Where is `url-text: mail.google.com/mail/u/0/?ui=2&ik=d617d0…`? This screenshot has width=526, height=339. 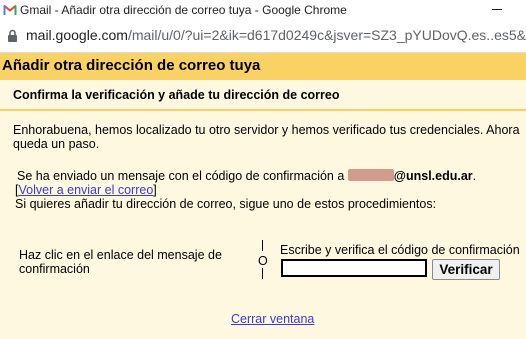 url-text: mail.google.com/mail/u/0/?ui=2&ik=d617d0… is located at coordinates (276, 35).